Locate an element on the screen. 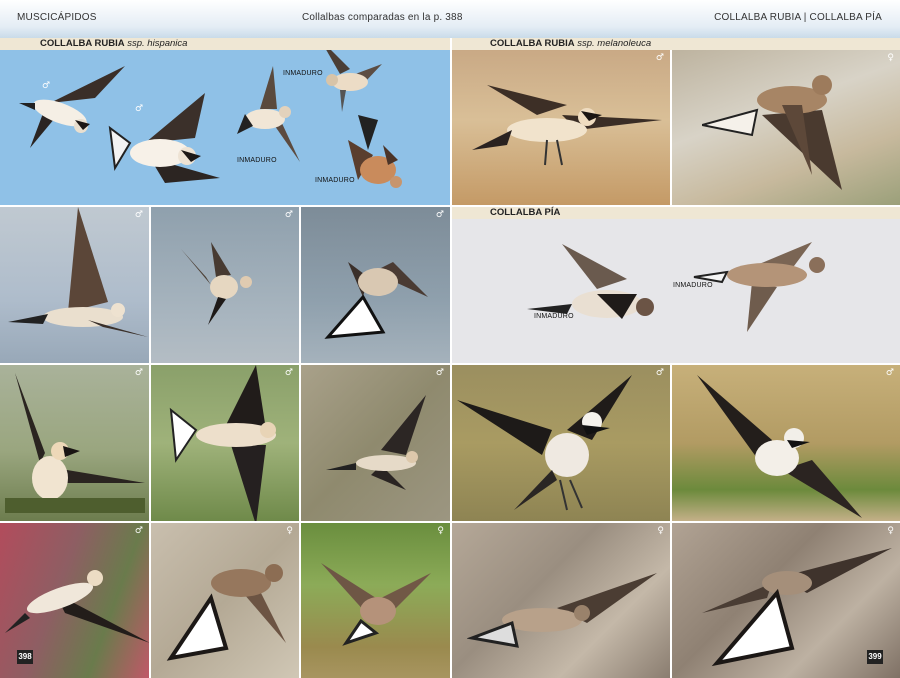 The image size is (900, 678). plate-pia: INMADURO INMADURO is located at coordinates (676, 291).